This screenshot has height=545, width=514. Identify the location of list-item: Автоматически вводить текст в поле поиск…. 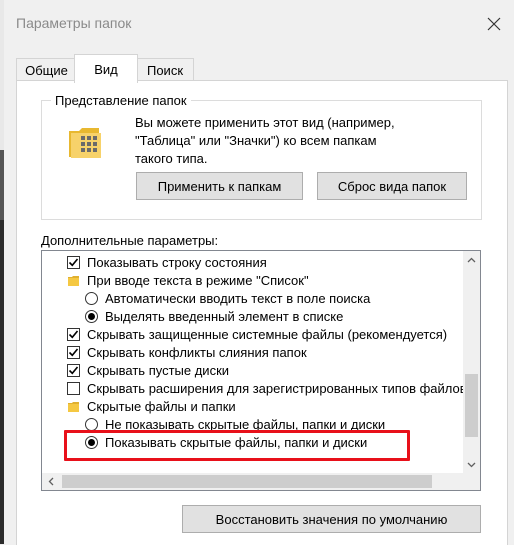
(227, 298).